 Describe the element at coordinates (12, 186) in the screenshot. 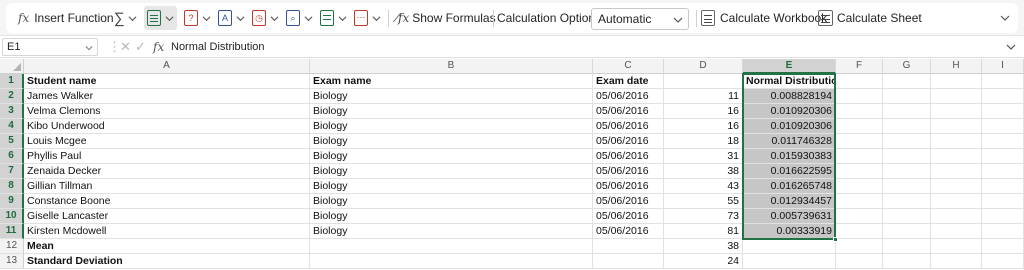

I see `row-header: 8` at that location.